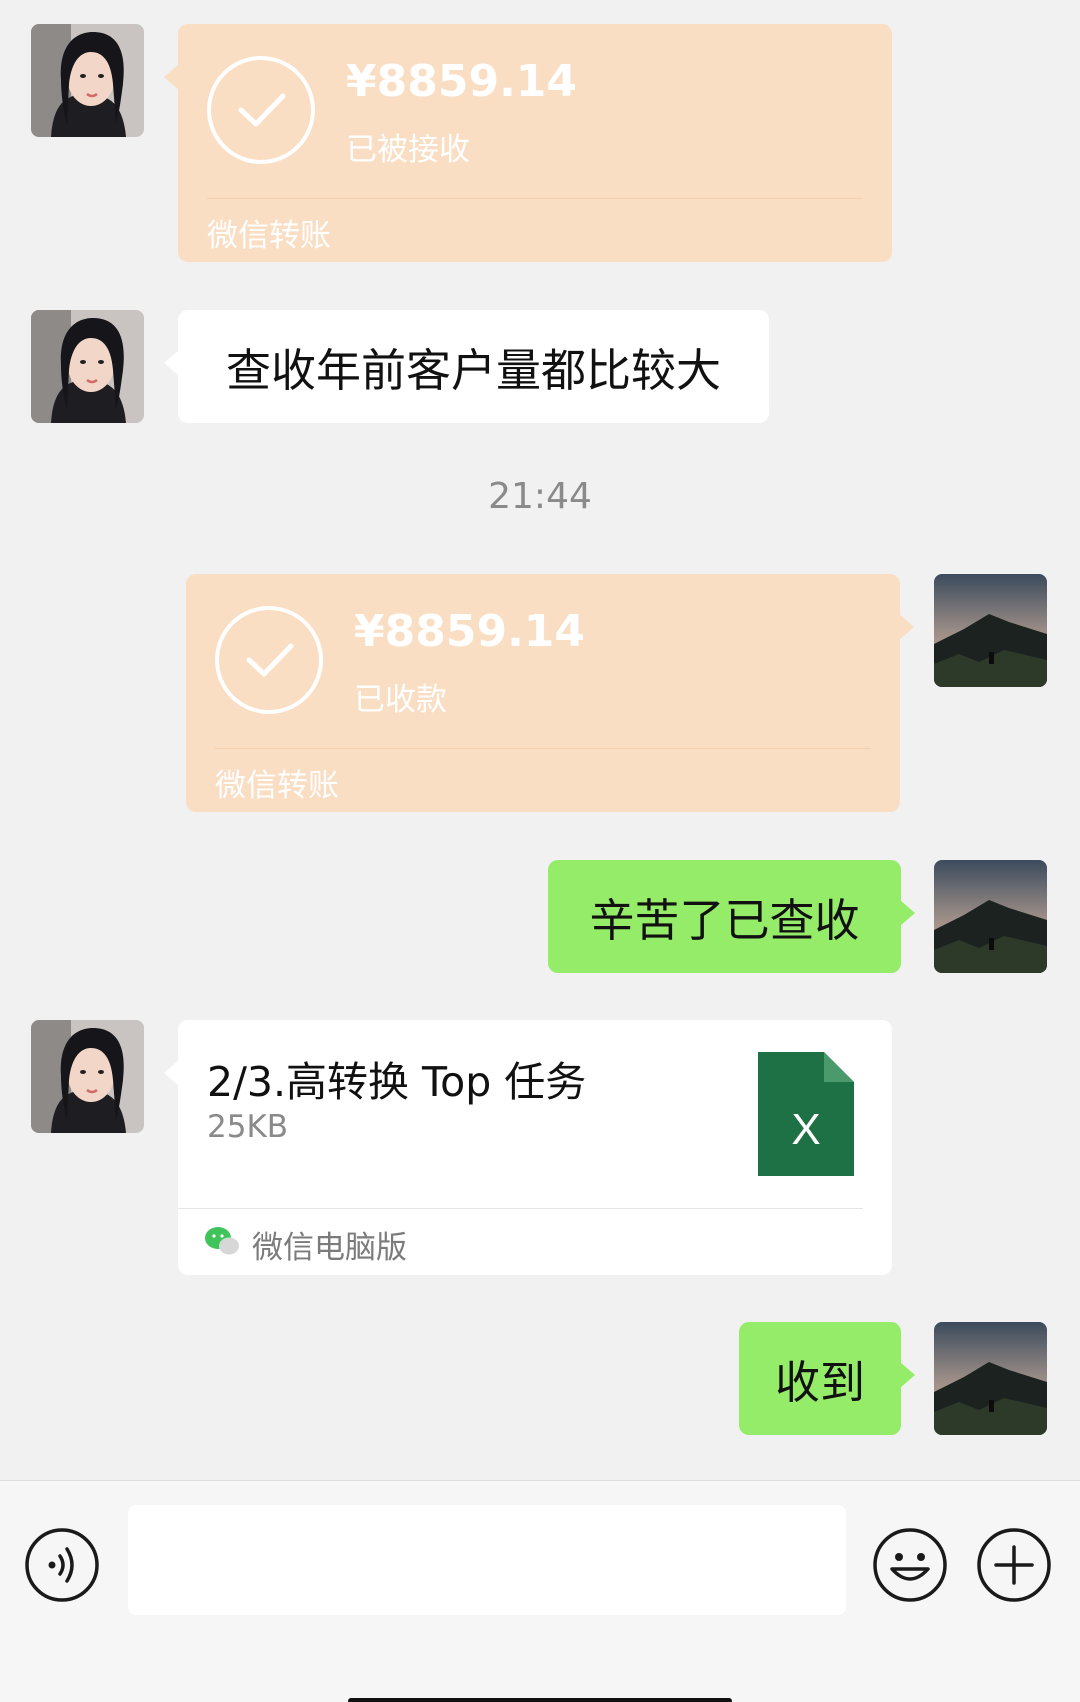  I want to click on emoji-icon, so click(910, 1565).